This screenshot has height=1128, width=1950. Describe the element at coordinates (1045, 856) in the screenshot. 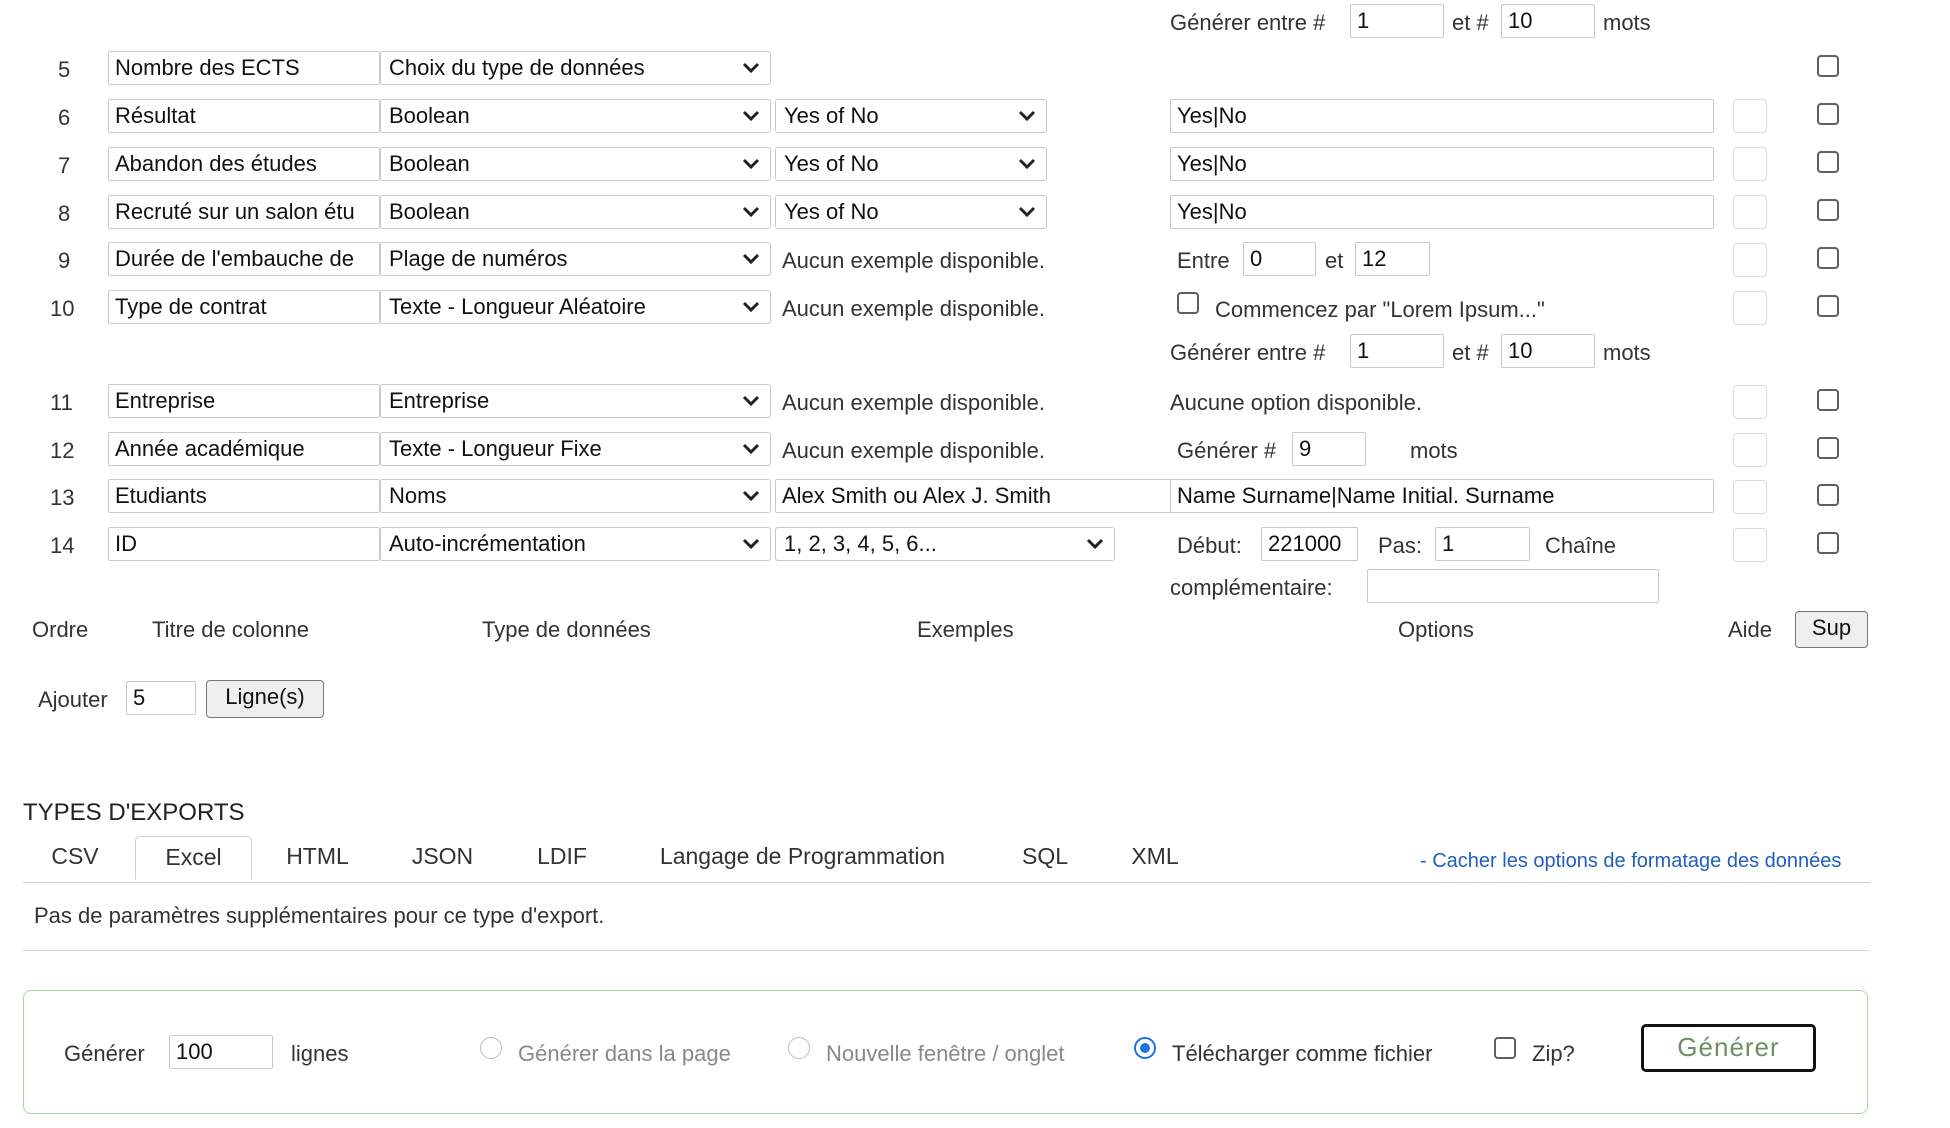

I see `tab-sql: SQL` at that location.